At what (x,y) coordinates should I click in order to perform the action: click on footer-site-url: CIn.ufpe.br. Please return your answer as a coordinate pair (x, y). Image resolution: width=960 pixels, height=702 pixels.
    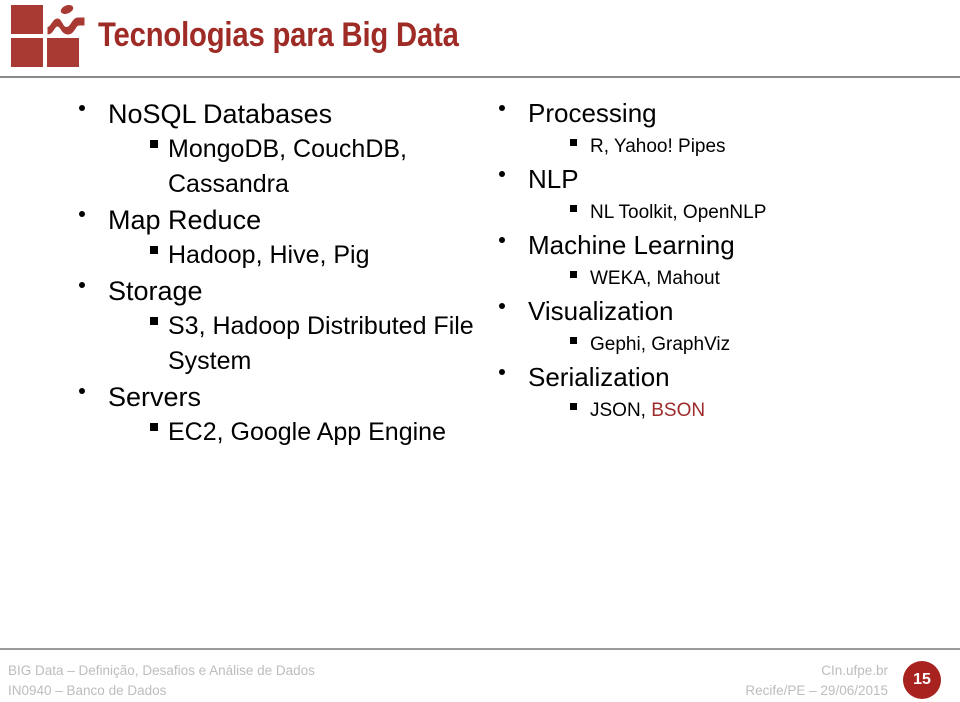
    Looking at the image, I should click on (854, 670).